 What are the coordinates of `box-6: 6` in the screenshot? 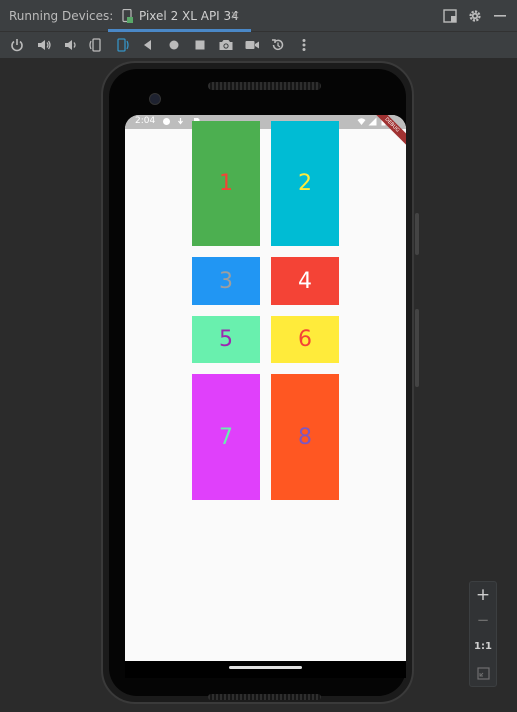 It's located at (305, 339).